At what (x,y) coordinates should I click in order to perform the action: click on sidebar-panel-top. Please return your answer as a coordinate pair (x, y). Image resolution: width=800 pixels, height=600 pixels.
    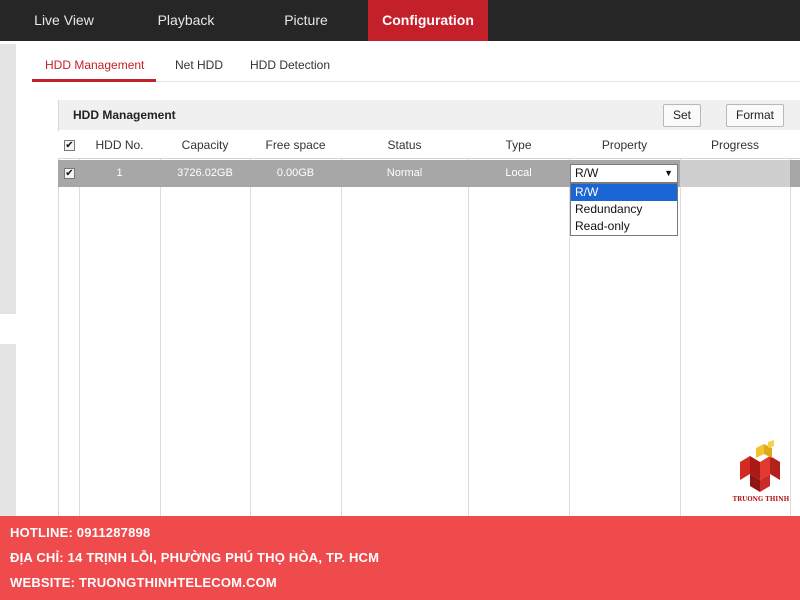
    Looking at the image, I should click on (8, 179).